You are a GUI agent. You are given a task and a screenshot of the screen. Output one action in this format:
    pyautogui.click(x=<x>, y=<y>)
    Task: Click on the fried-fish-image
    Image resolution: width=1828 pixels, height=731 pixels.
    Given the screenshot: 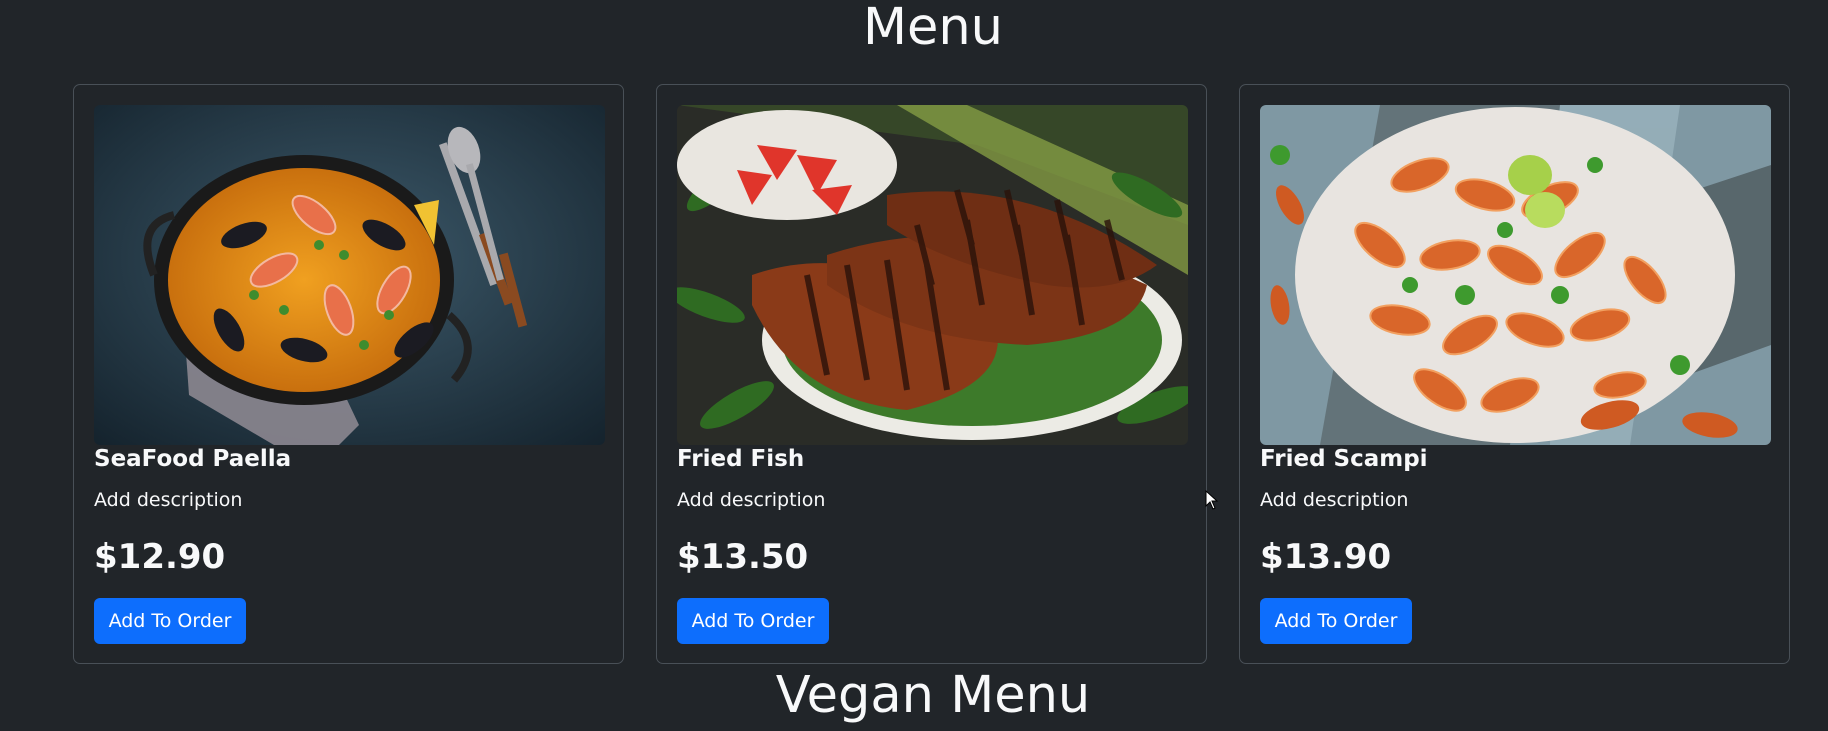 What is the action you would take?
    pyautogui.click(x=932, y=275)
    